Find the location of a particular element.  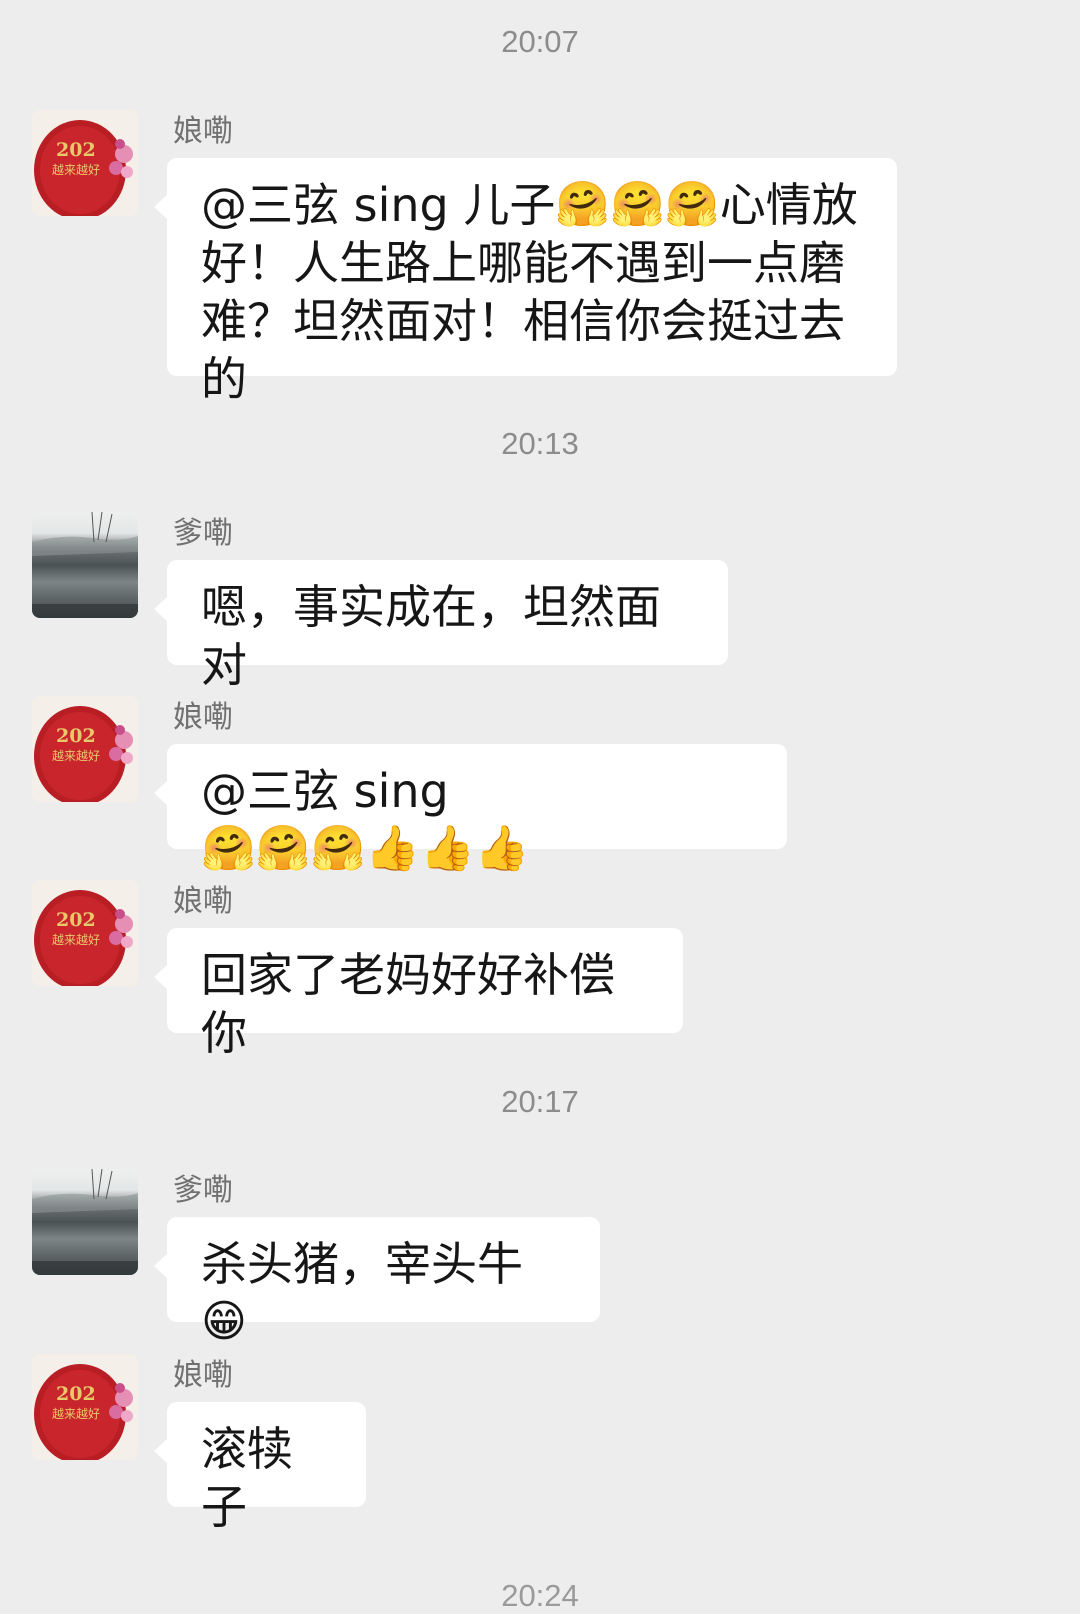

message-text: 回家了老妈好好补偿你 is located at coordinates (408, 1004).